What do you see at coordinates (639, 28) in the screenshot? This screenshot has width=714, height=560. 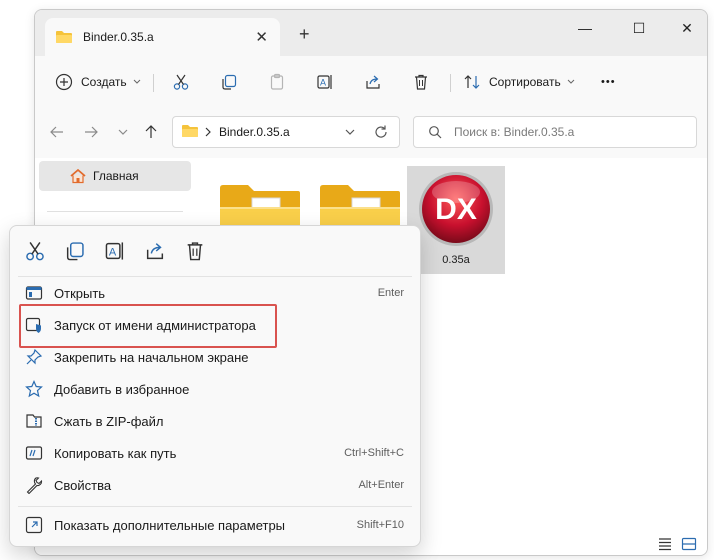 I see `maximize-button: ☐` at bounding box center [639, 28].